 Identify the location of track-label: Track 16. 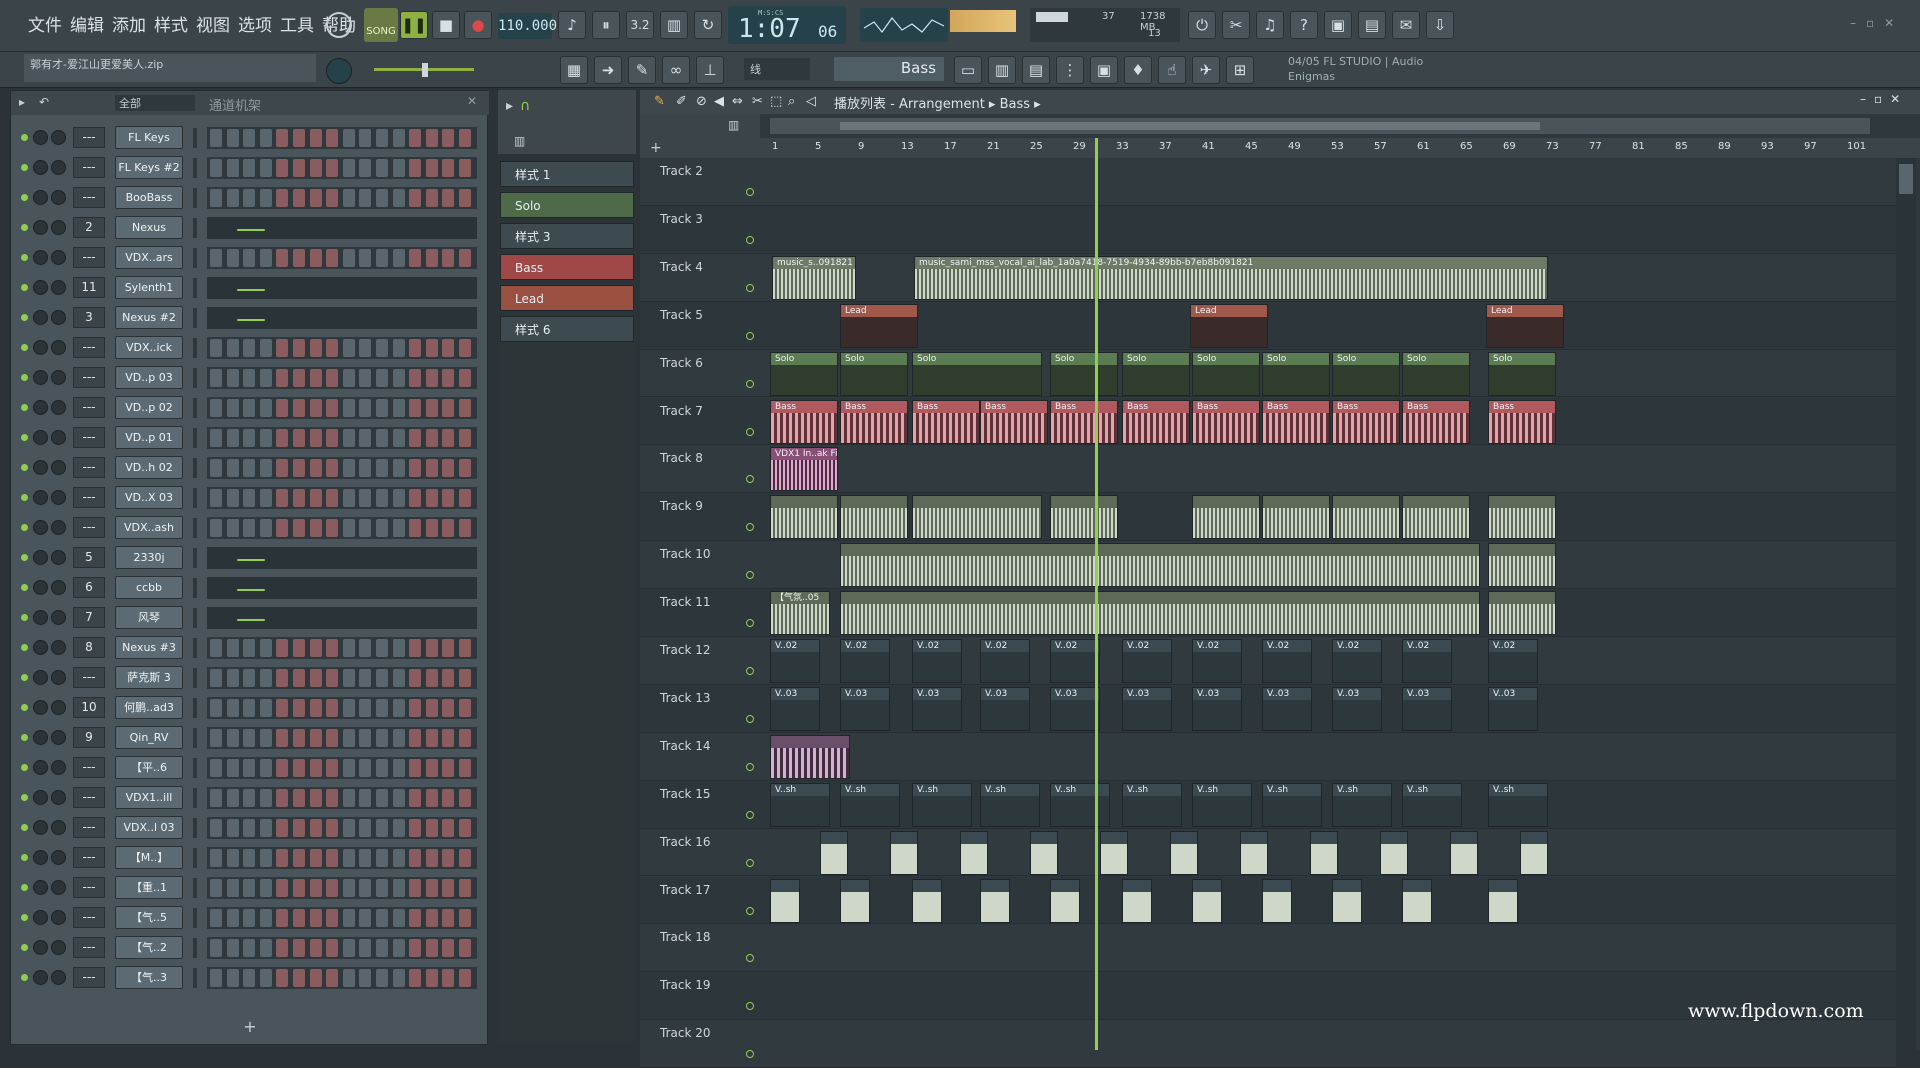
(710, 842).